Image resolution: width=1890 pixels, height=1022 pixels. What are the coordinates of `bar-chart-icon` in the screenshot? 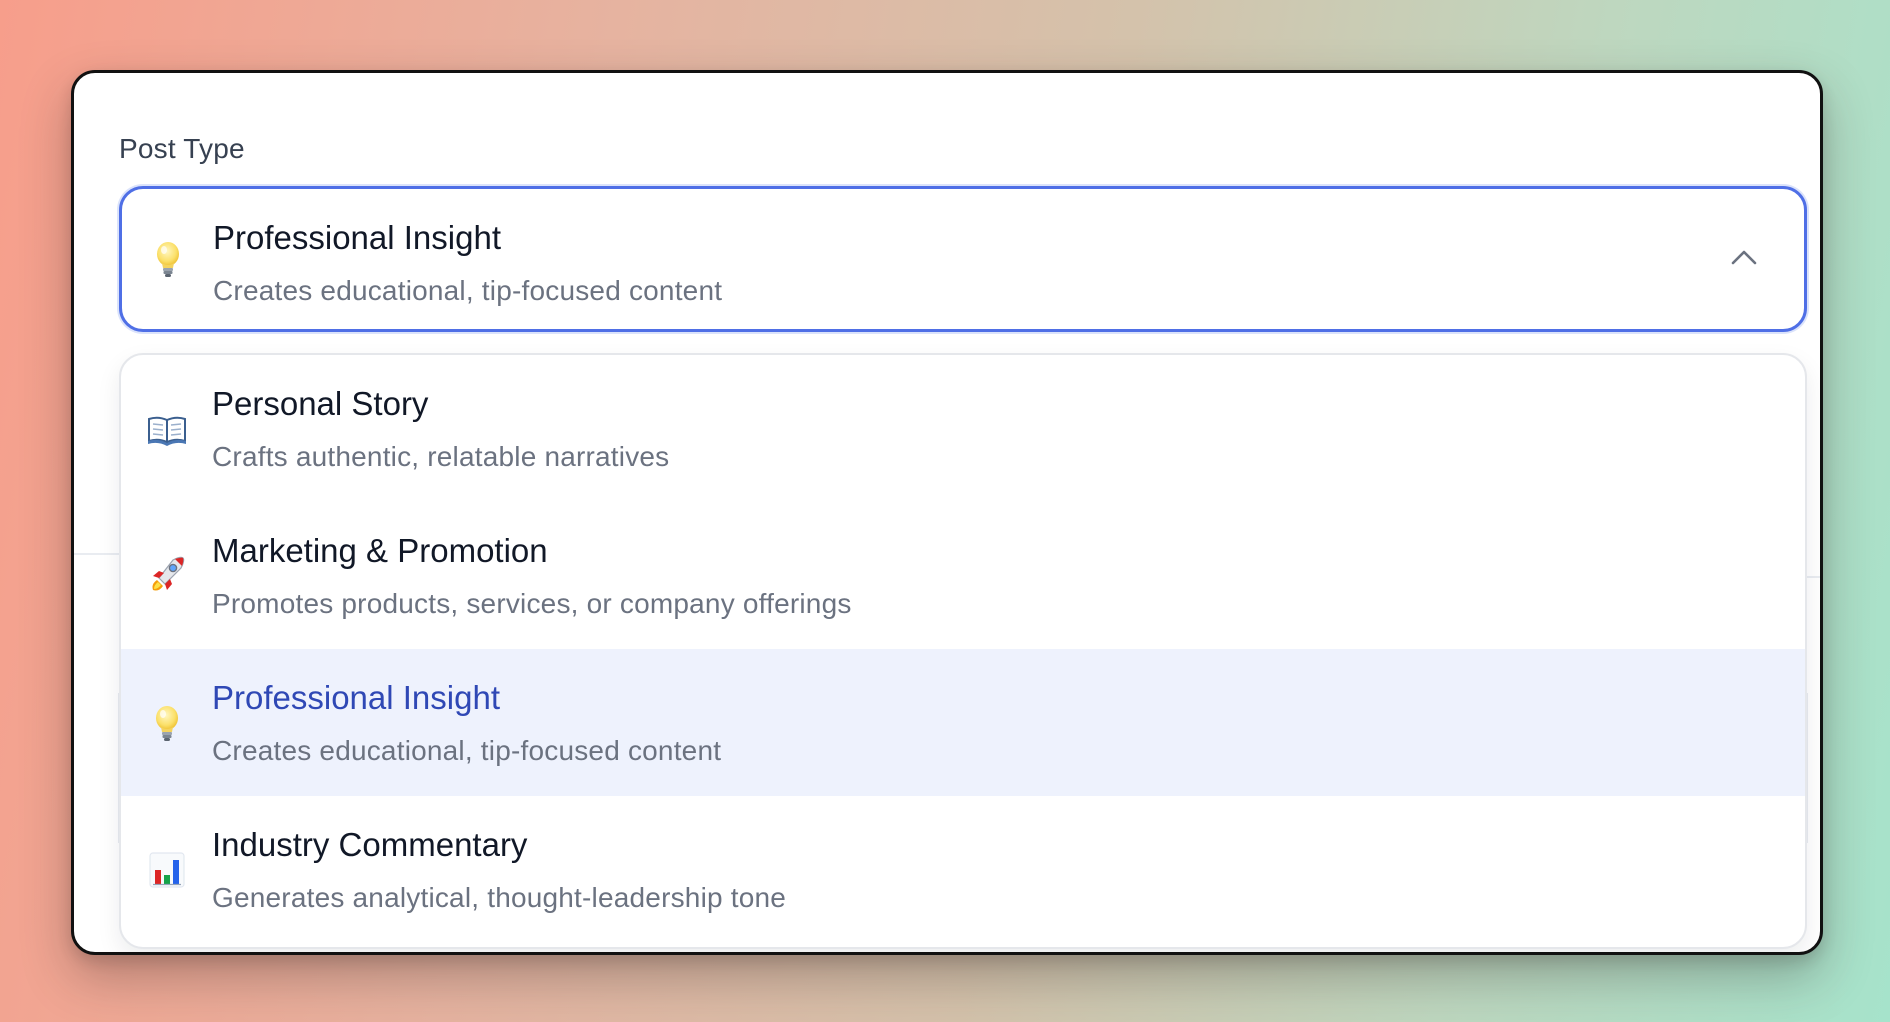 It's located at (167, 870).